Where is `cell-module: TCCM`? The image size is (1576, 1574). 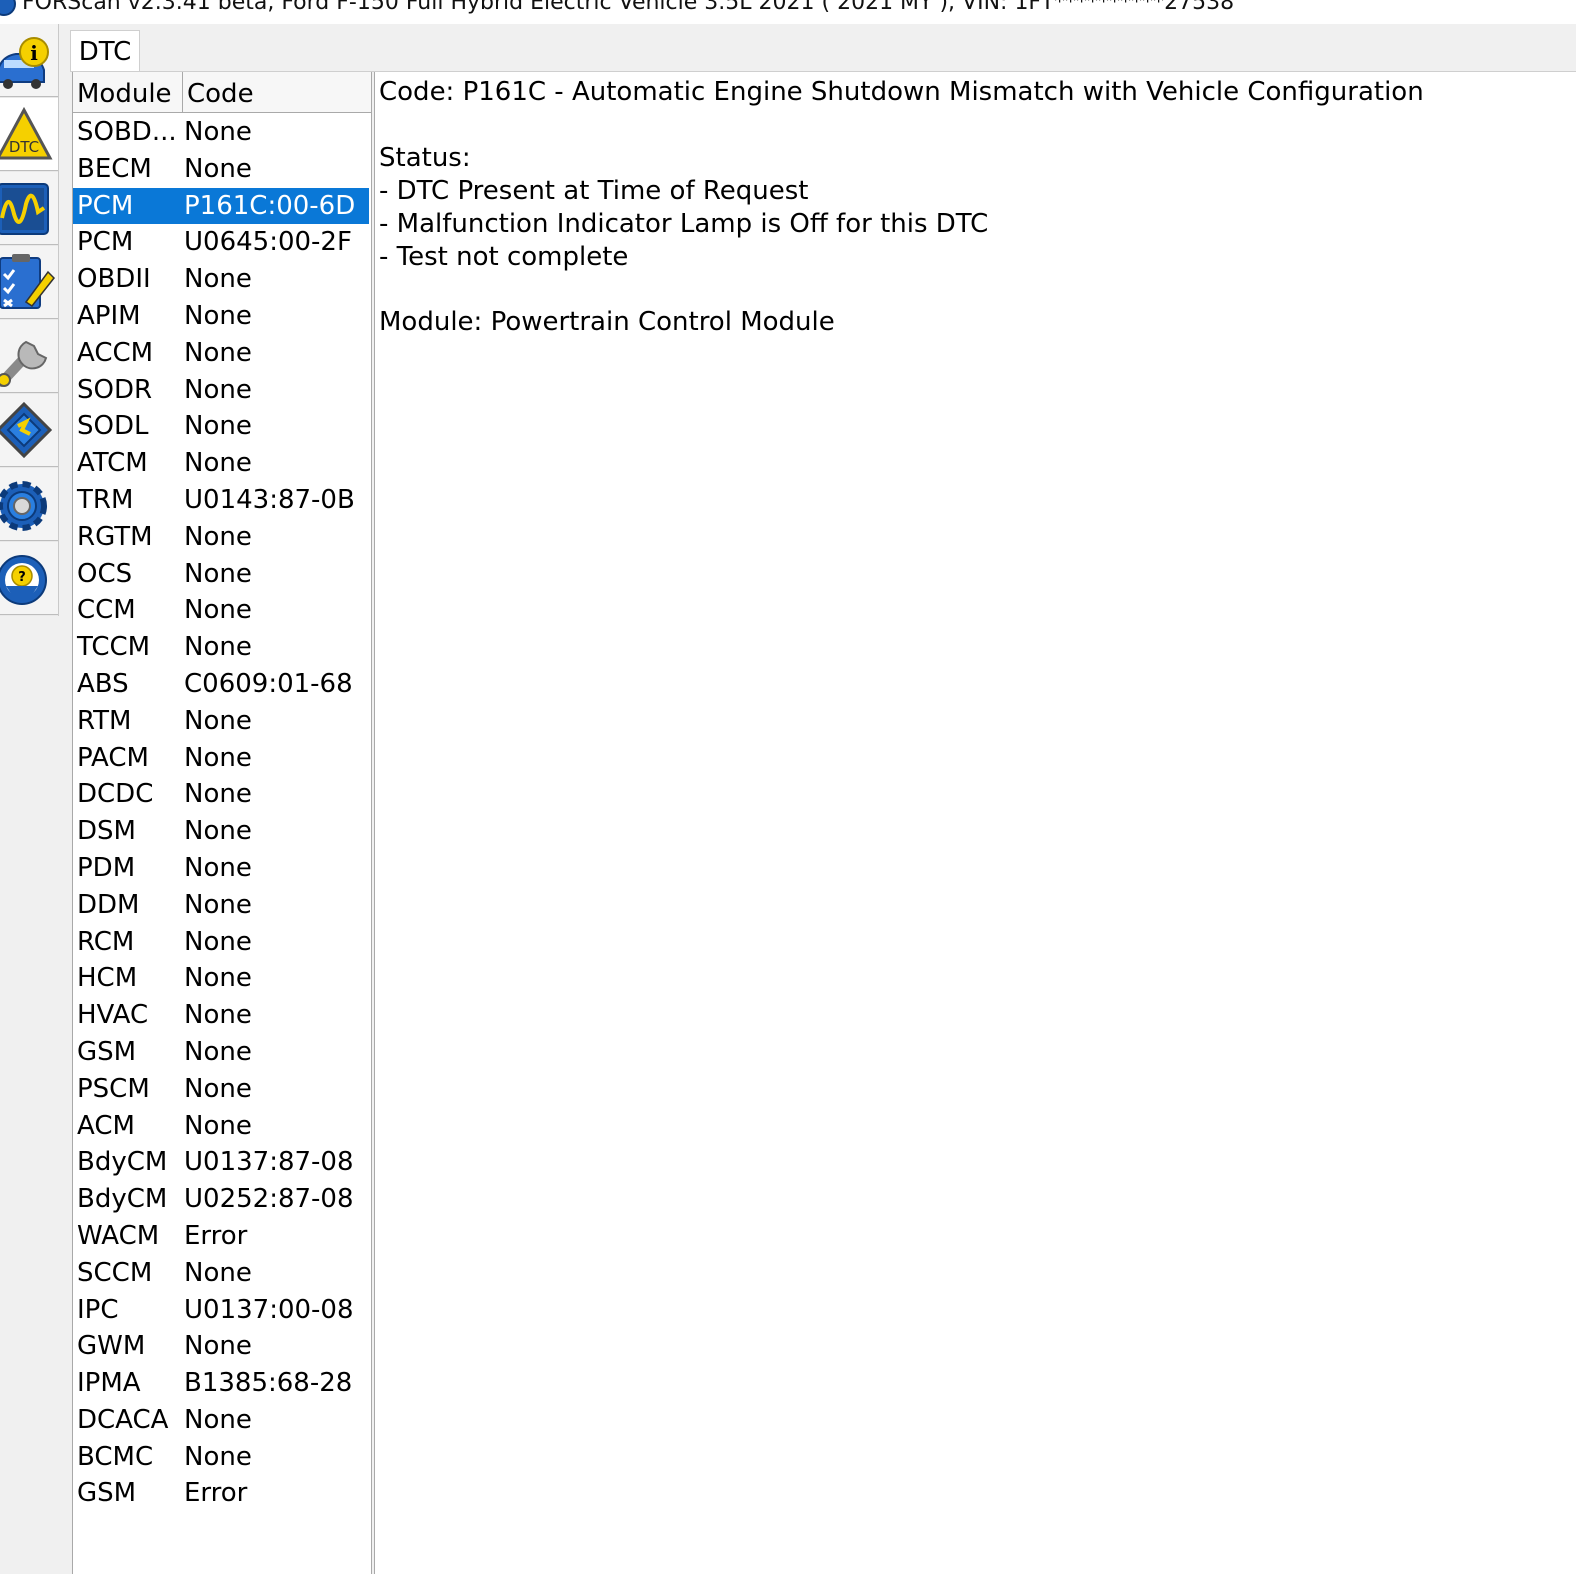
cell-module: TCCM is located at coordinates (114, 647).